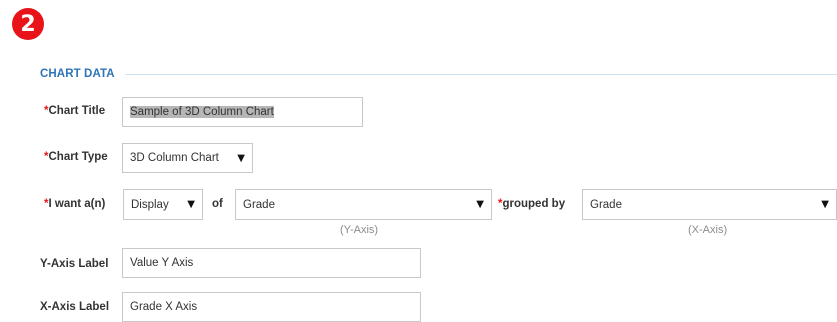 The image size is (837, 322). Describe the element at coordinates (217, 204) in the screenshot. I see `of-label: of` at that location.